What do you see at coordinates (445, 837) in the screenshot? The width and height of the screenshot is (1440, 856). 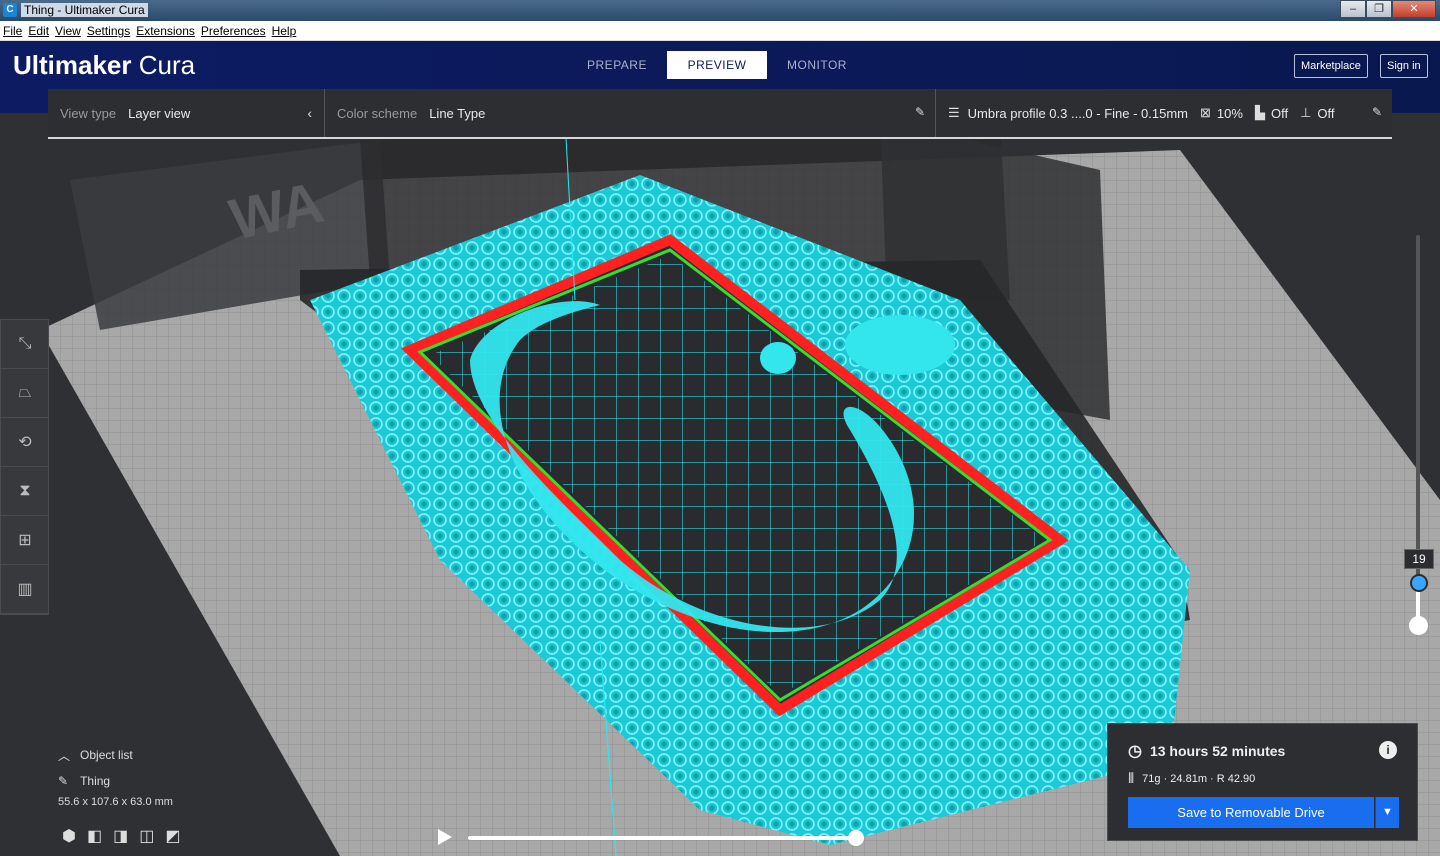 I see `play-icon` at bounding box center [445, 837].